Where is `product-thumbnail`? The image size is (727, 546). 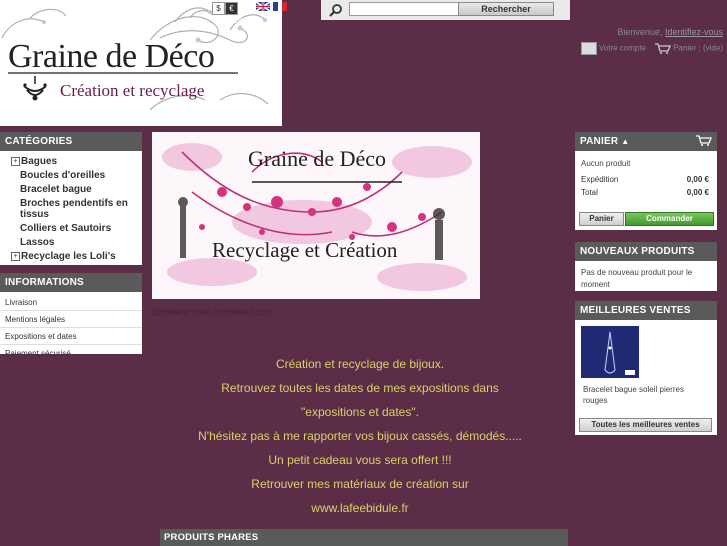
product-thumbnail is located at coordinates (610, 352).